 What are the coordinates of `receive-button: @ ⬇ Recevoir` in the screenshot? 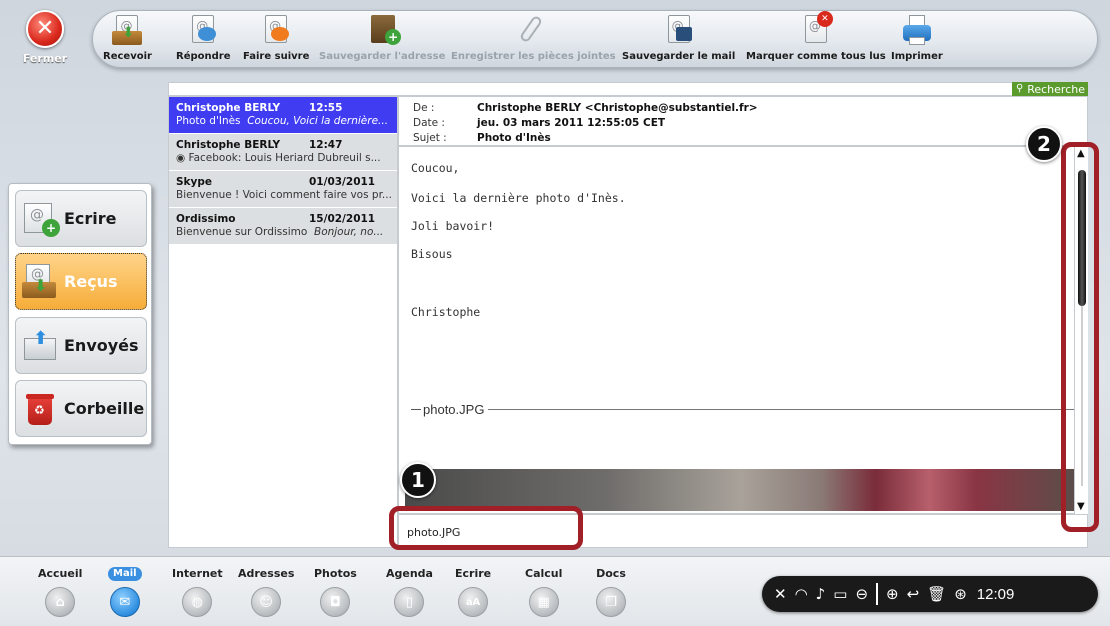 It's located at (127, 37).